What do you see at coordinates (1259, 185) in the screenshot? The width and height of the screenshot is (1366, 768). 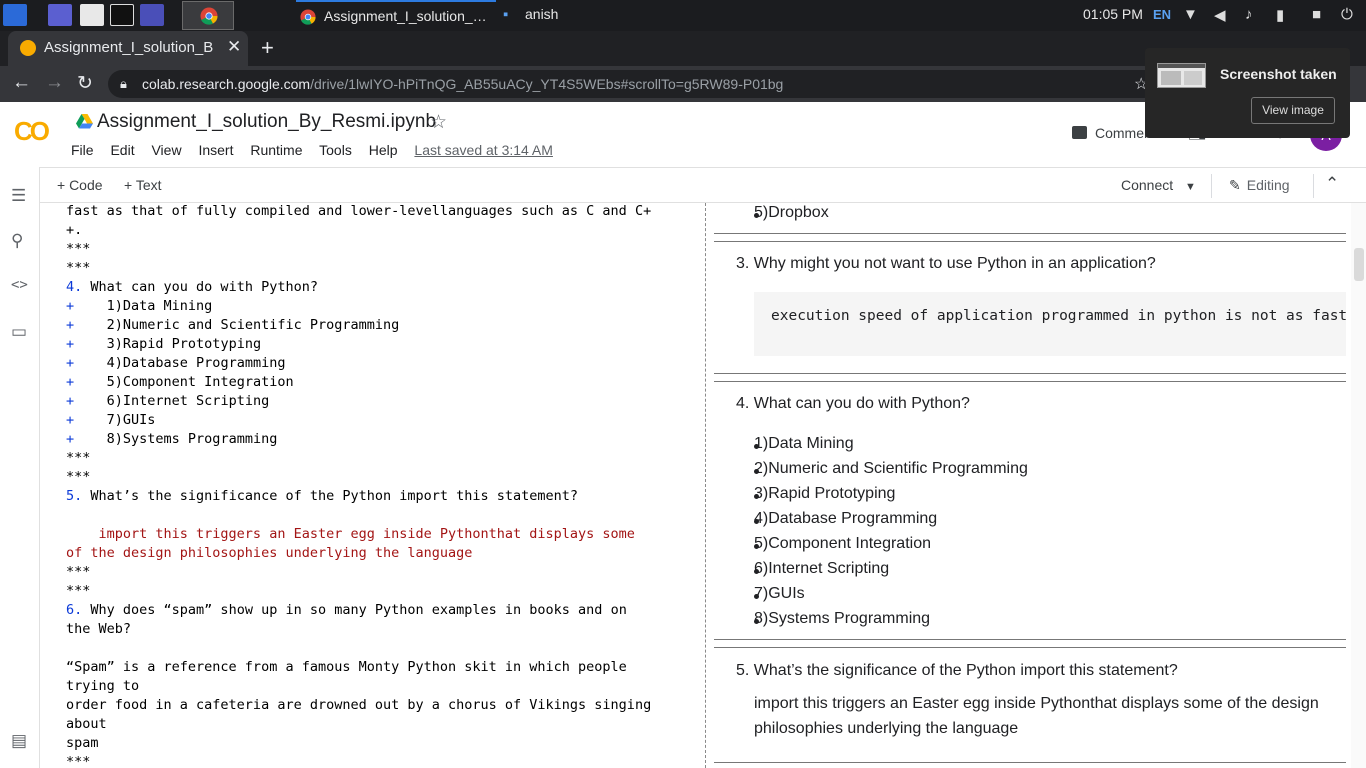 I see `editing-mode-button: ✎ Editing` at bounding box center [1259, 185].